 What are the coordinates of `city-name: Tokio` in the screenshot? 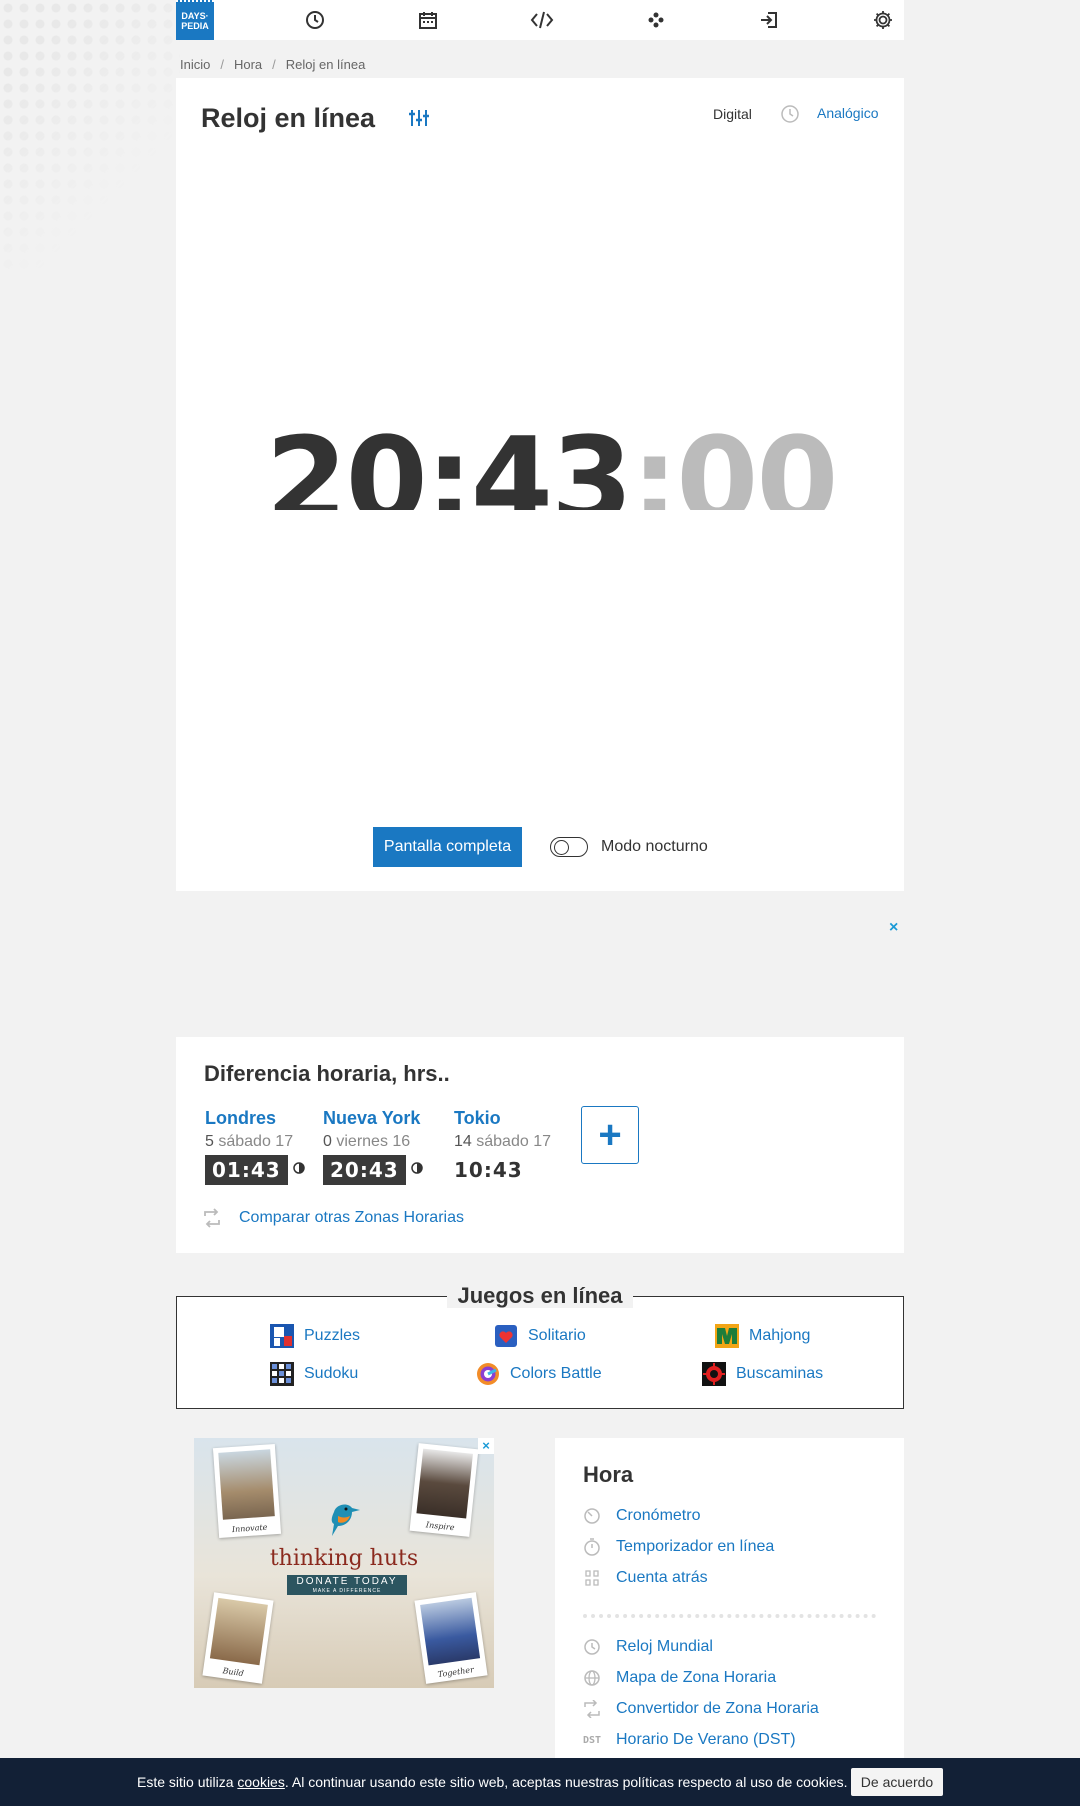 It's located at (502, 1118).